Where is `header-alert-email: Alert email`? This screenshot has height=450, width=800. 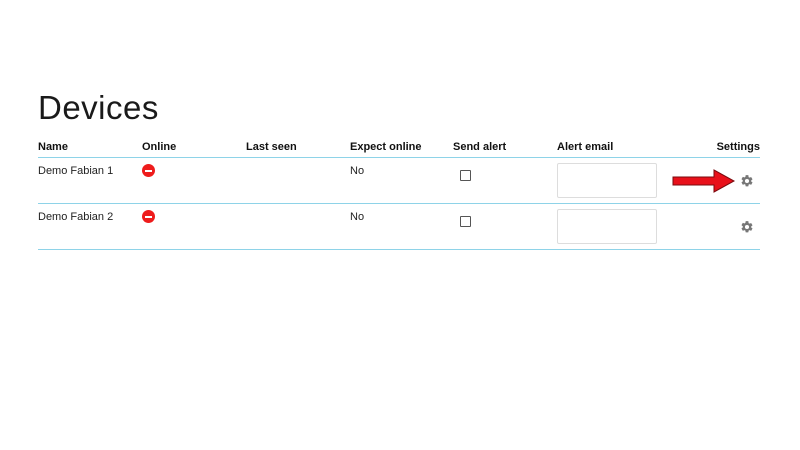
header-alert-email: Alert email is located at coordinates (585, 147).